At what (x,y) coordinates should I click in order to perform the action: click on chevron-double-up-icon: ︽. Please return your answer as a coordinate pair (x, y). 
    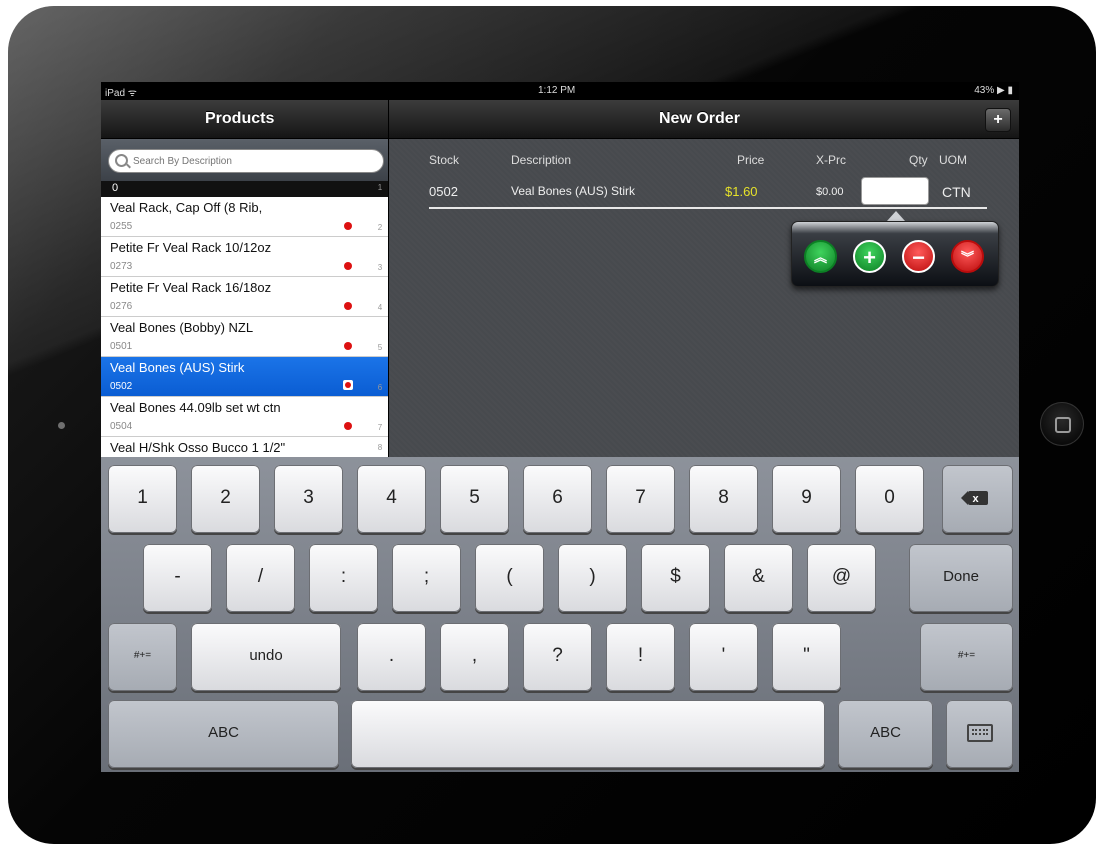
    Looking at the image, I should click on (820, 256).